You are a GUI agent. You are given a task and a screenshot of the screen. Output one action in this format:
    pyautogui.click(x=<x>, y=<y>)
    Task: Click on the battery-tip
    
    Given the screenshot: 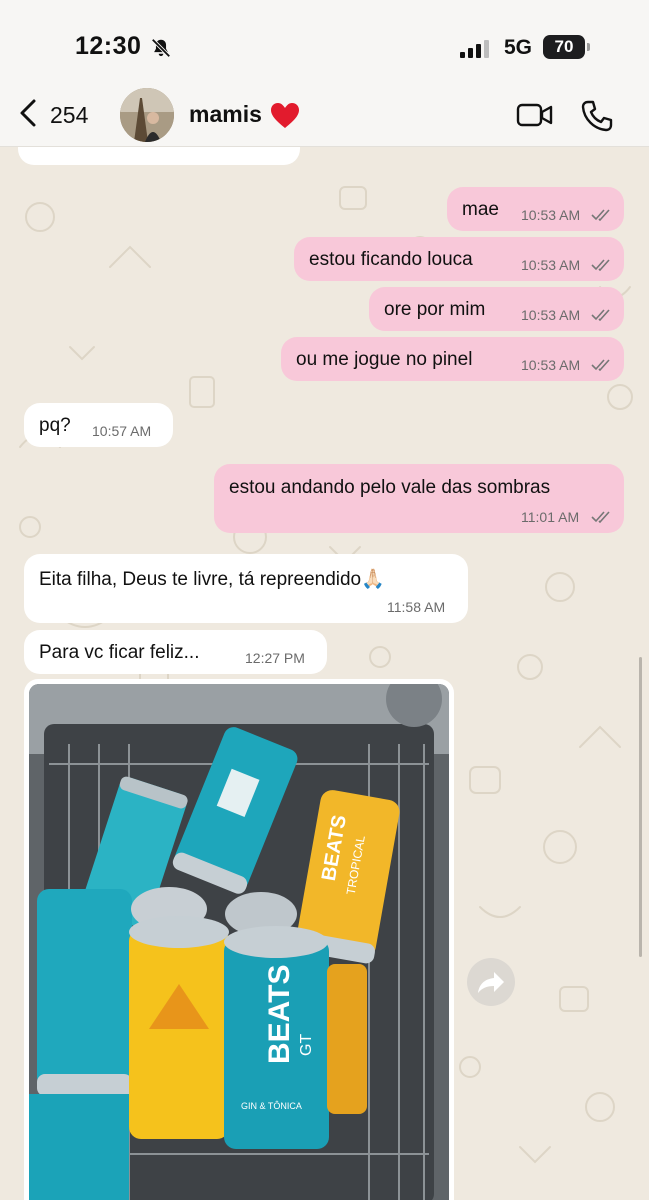 What is the action you would take?
    pyautogui.click(x=588, y=47)
    